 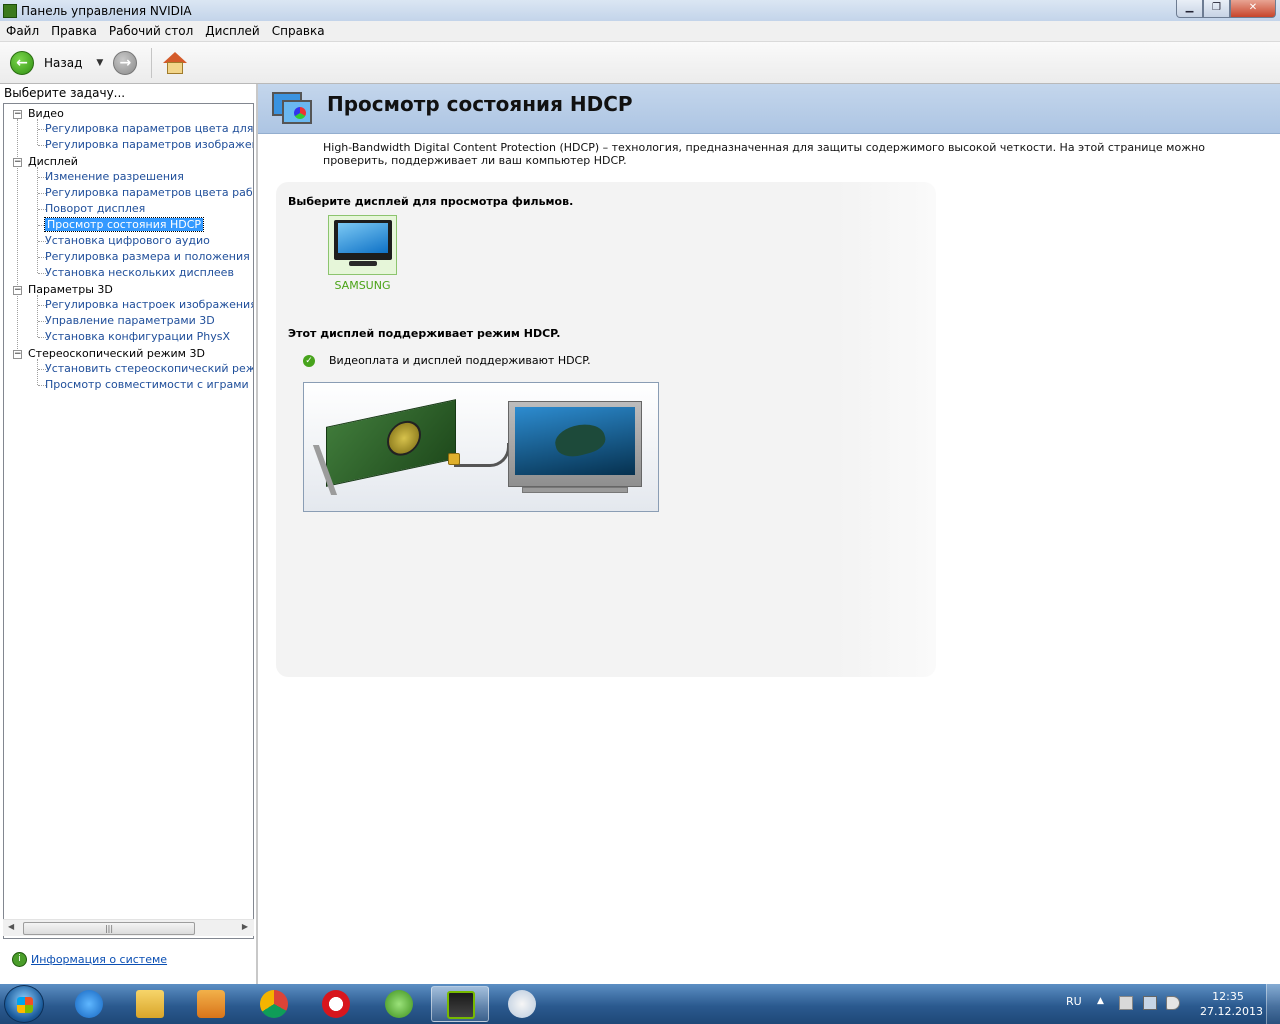 I want to click on tree-category-stereoscopic-3d: Стереоскопический режим 3D, so click(x=116, y=353).